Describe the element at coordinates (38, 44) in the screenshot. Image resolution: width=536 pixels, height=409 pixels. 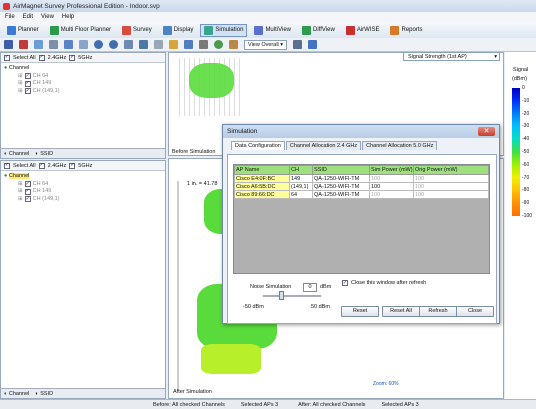
I see `copy-icon` at that location.